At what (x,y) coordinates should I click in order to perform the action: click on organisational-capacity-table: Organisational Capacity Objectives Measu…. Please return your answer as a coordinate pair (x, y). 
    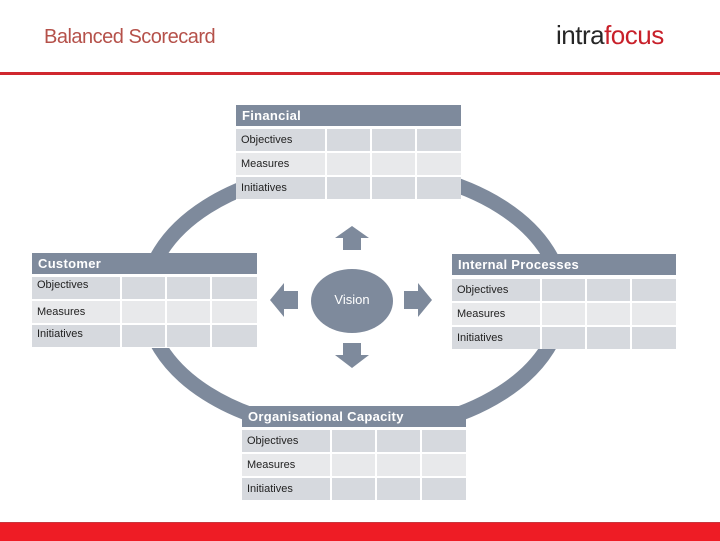
    Looking at the image, I should click on (354, 453).